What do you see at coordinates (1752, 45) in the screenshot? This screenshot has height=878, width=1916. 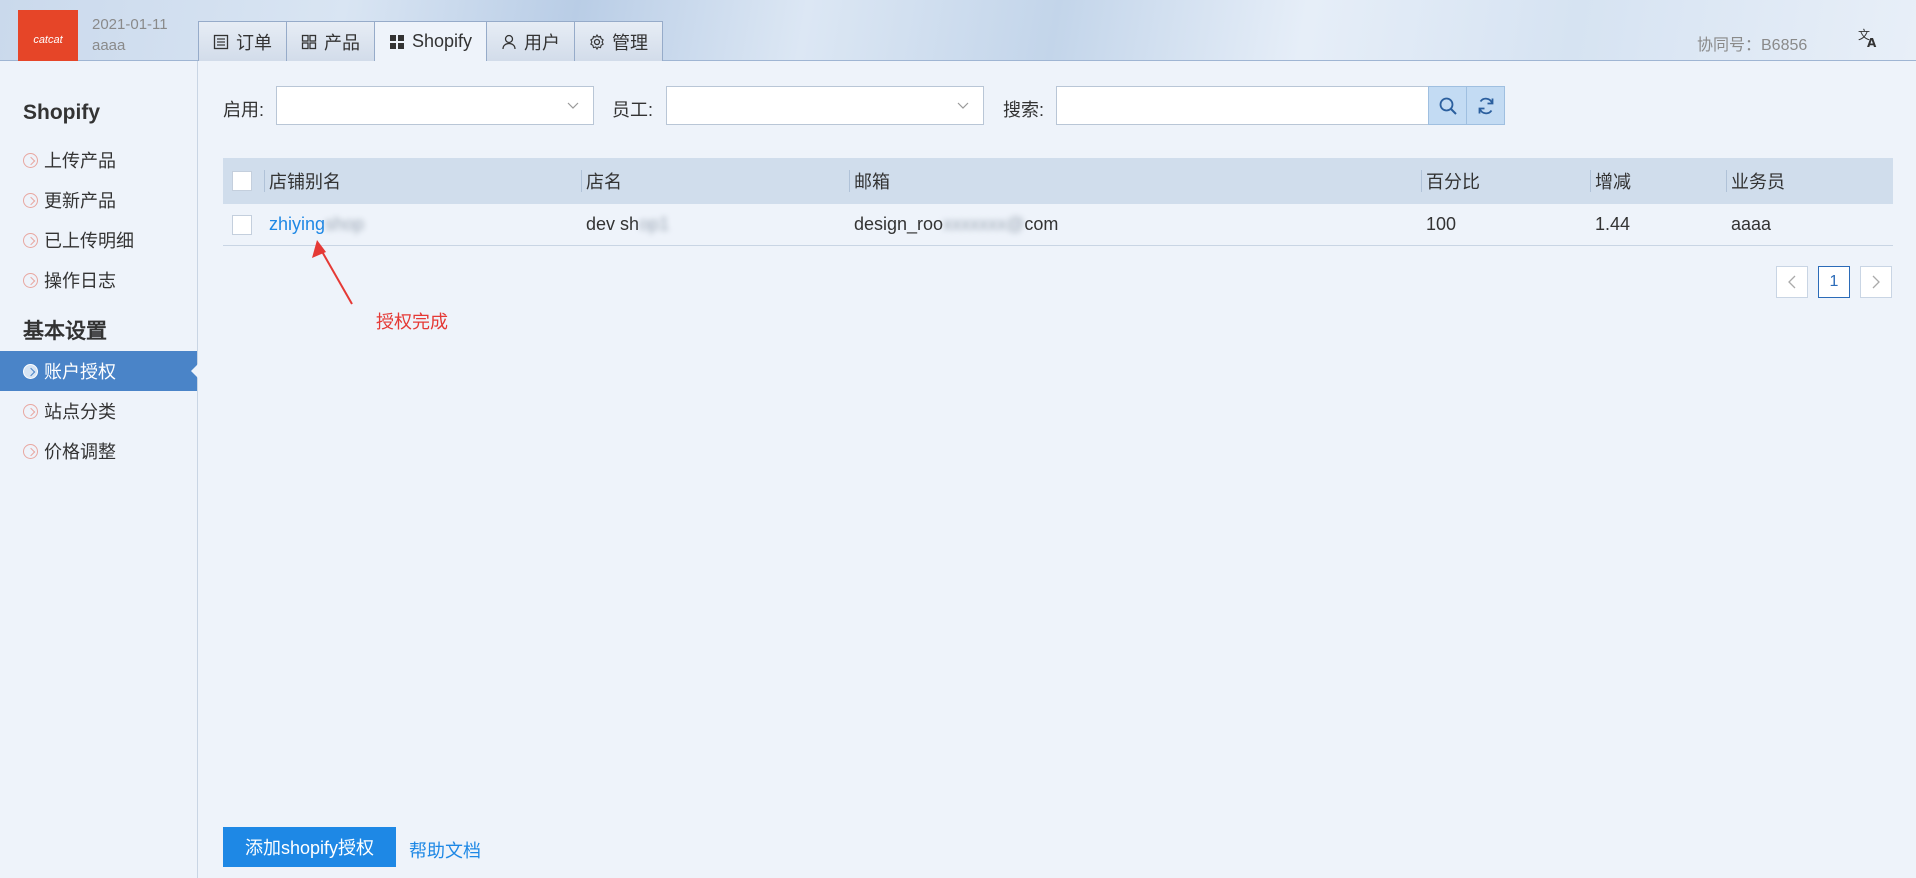 I see `contract-number: 协同号：B6856` at bounding box center [1752, 45].